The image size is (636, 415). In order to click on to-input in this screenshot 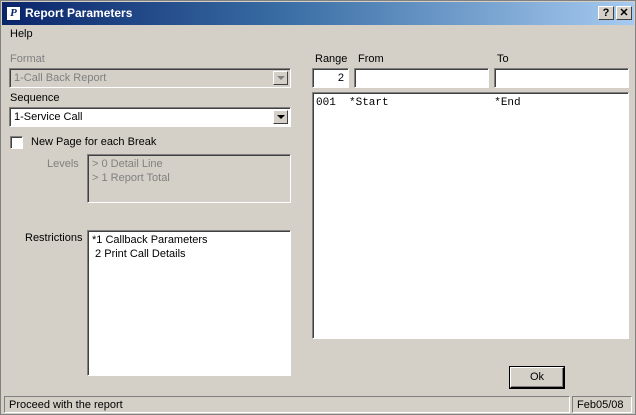, I will do `click(561, 78)`.